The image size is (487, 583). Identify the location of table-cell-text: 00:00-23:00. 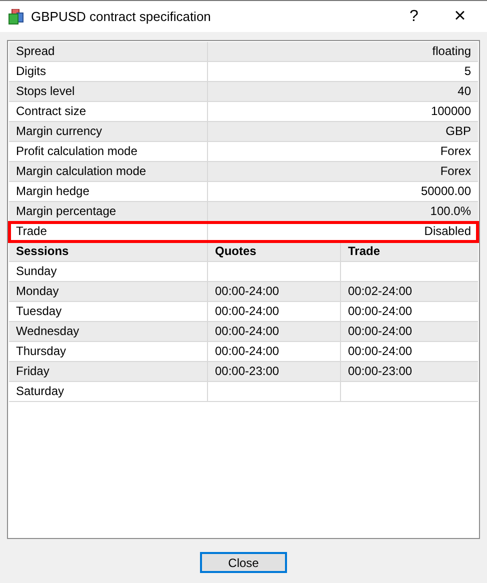
(380, 371).